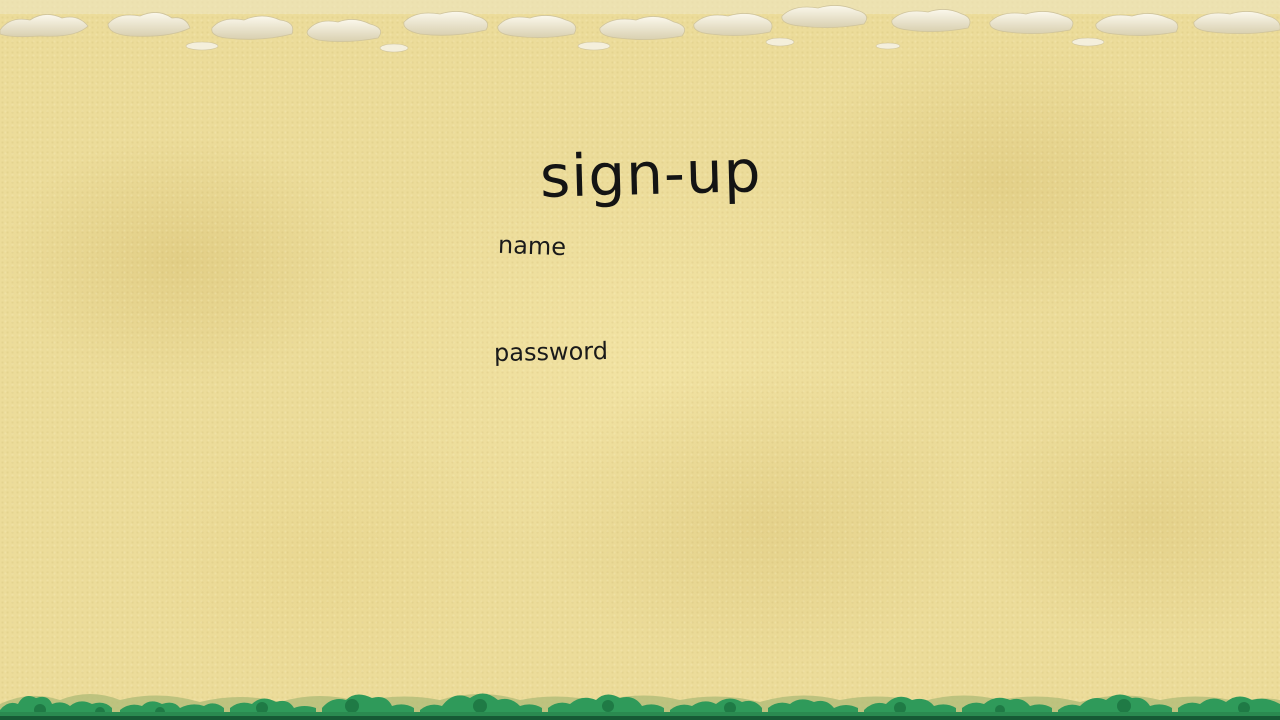 Image resolution: width=1280 pixels, height=720 pixels. What do you see at coordinates (640, 30) in the screenshot?
I see `clouds-border` at bounding box center [640, 30].